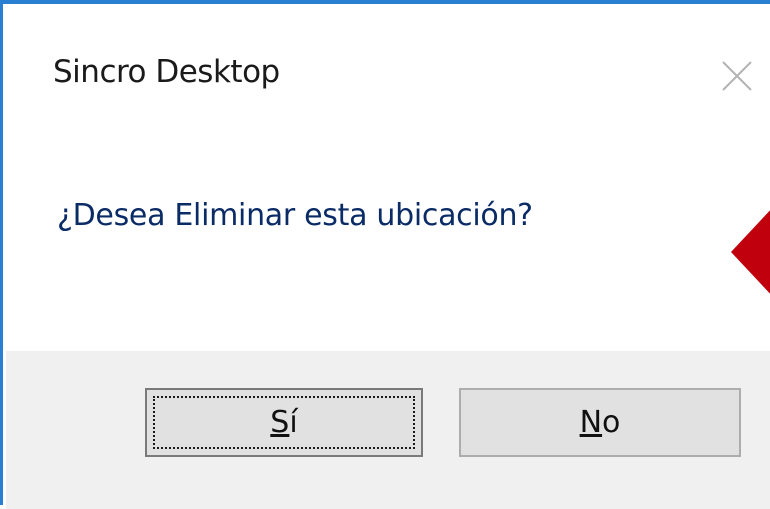 This screenshot has height=509, width=770. What do you see at coordinates (293, 422) in the screenshot?
I see `yes-label-rest: í` at bounding box center [293, 422].